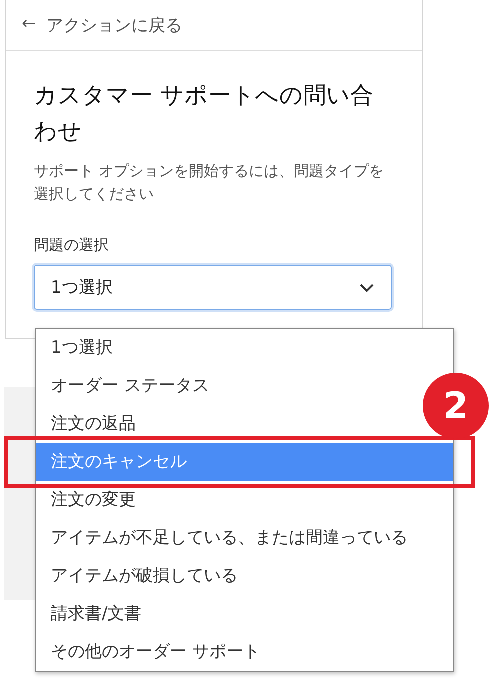  I want to click on field-label: 問題の選択, so click(72, 245).